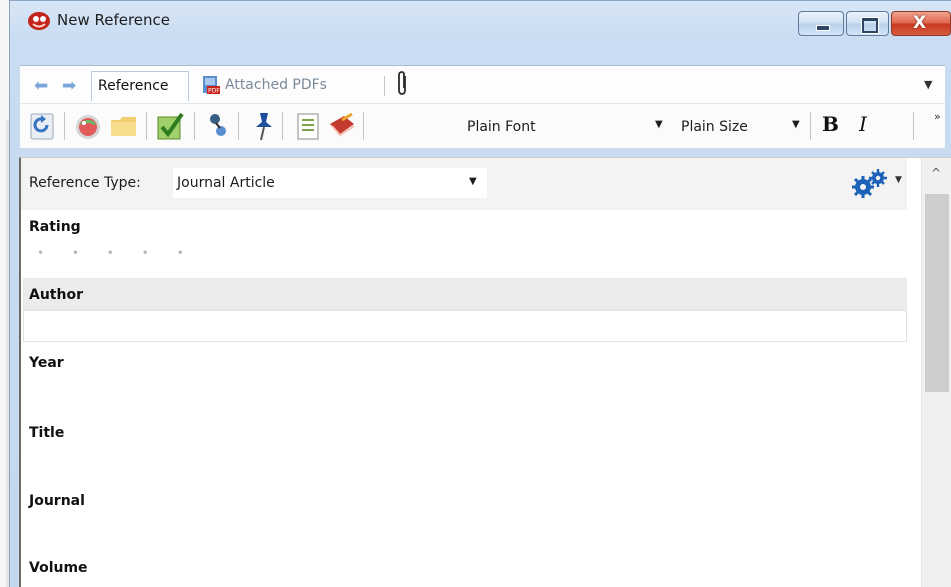  I want to click on desktop-edge, so click(4, 293).